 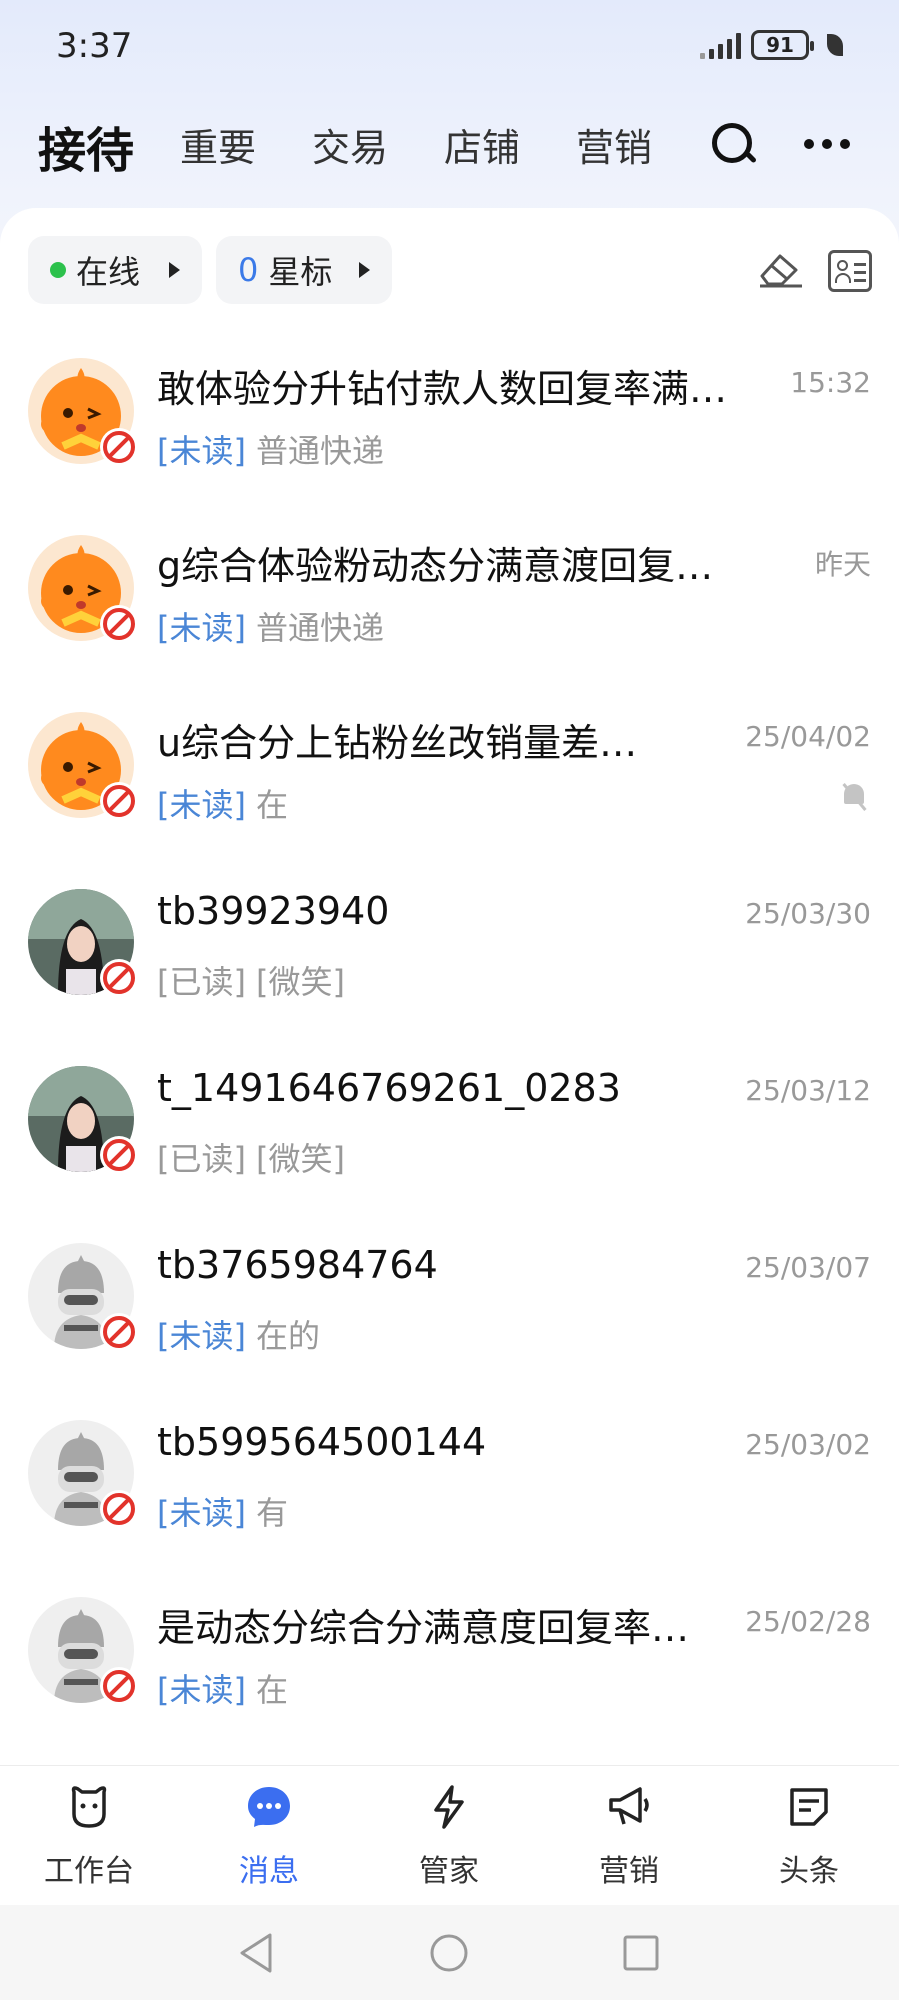 I want to click on power-saving-icon, so click(x=835, y=45).